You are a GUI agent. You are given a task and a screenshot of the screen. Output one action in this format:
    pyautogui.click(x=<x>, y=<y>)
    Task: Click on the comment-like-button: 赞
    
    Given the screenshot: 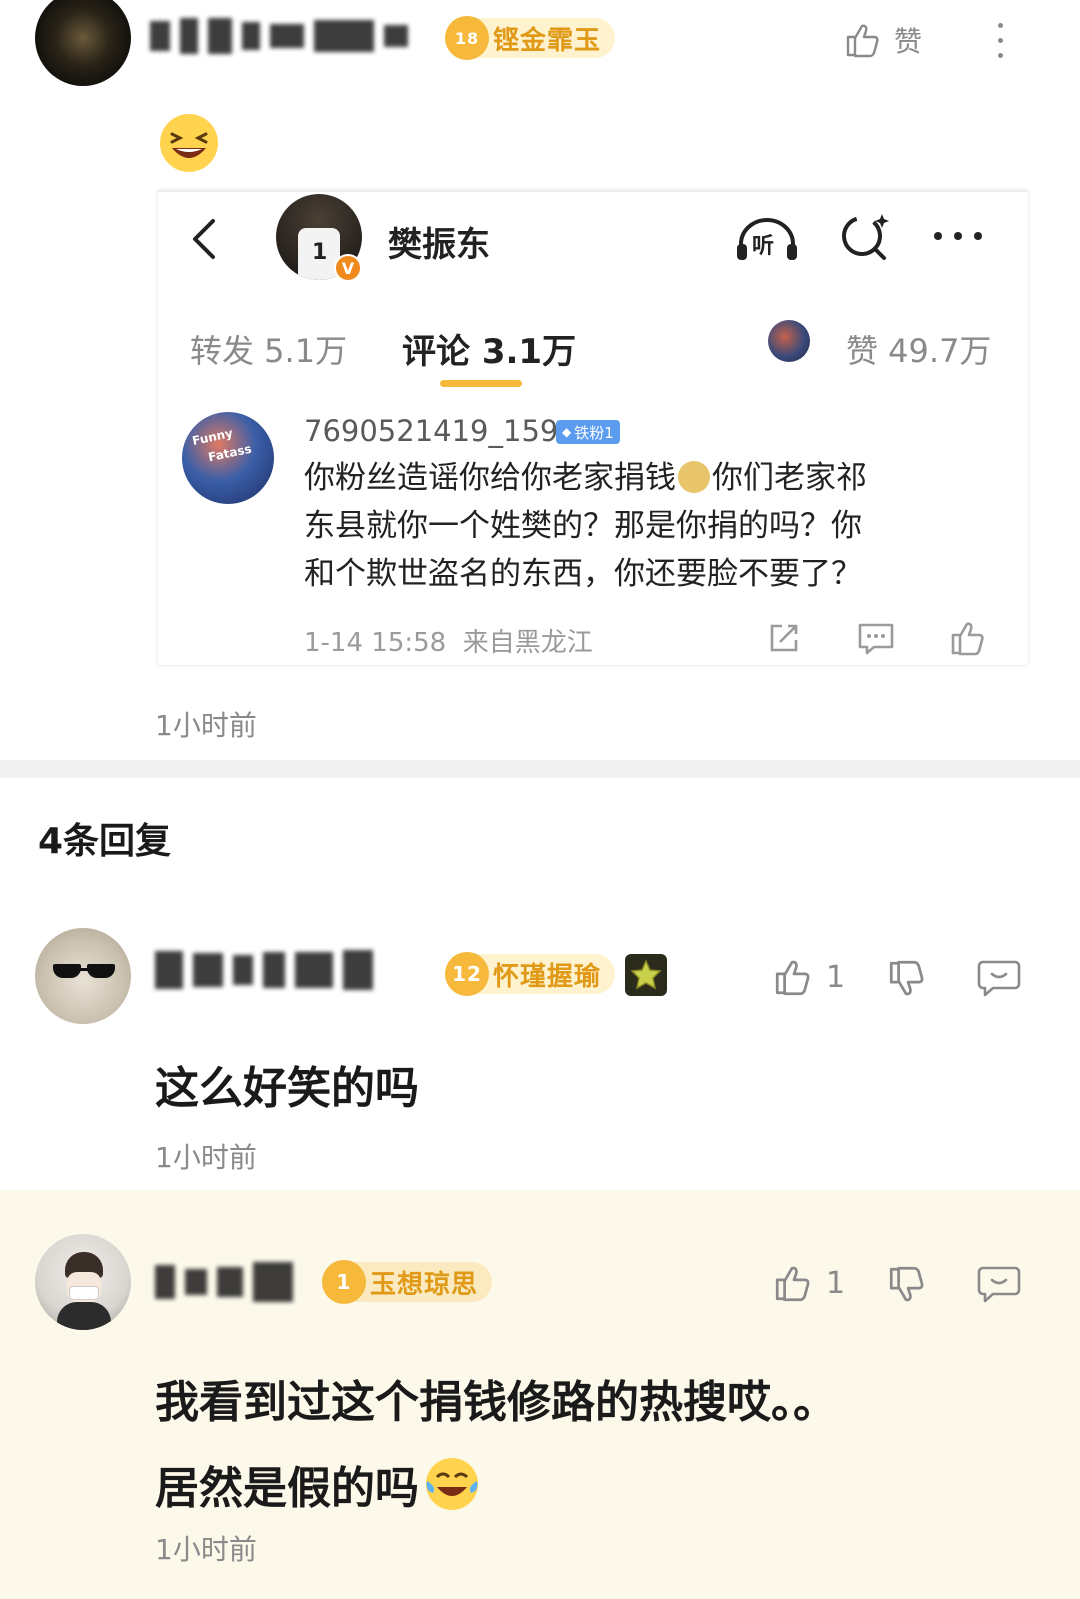 What is the action you would take?
    pyautogui.click(x=882, y=40)
    